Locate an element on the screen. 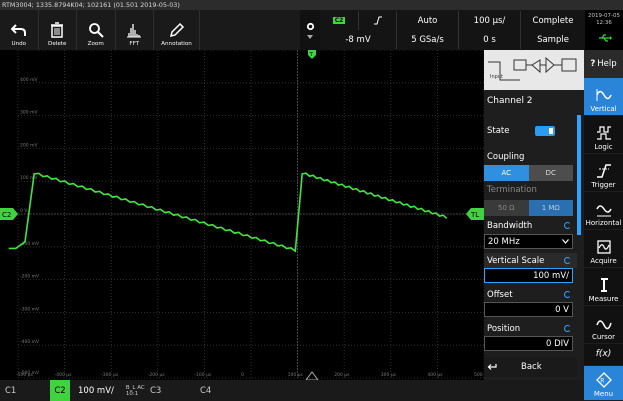 This screenshot has width=623, height=401. offset-field: 0 V is located at coordinates (528, 309).